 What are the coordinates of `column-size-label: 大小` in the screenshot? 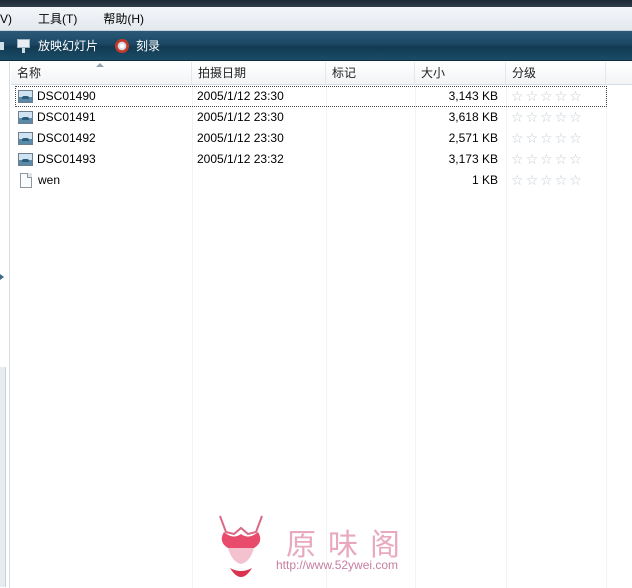 It's located at (433, 73).